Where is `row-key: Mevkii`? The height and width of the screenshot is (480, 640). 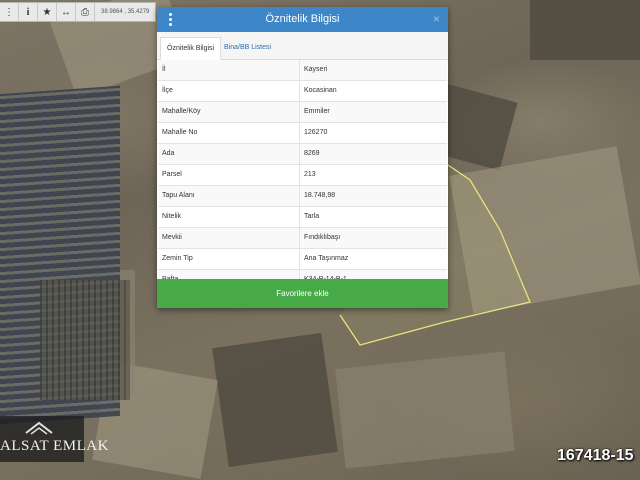 row-key: Mevkii is located at coordinates (229, 238).